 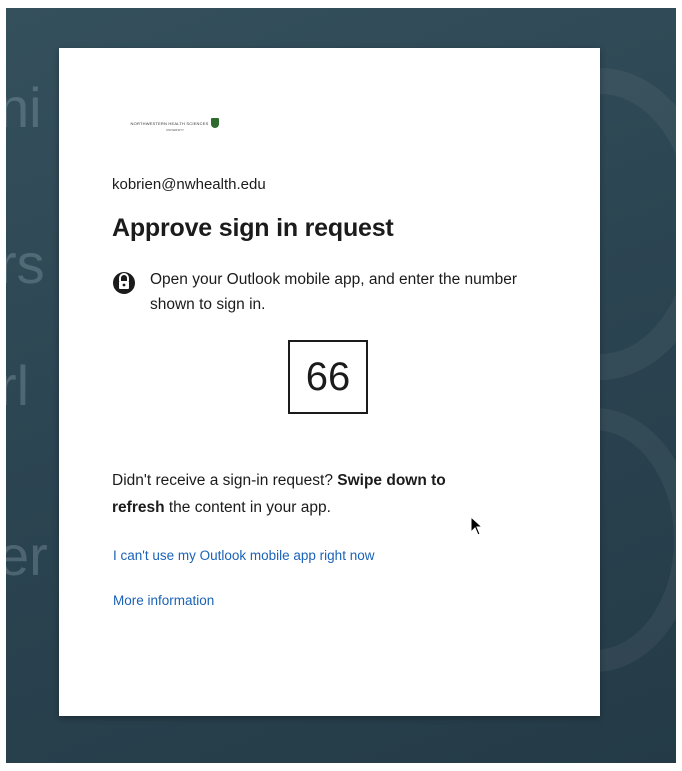 I want to click on organization-logo: NORTHWESTERN HEALTH SCIENCES UNIVERSITY, so click(x=175, y=123).